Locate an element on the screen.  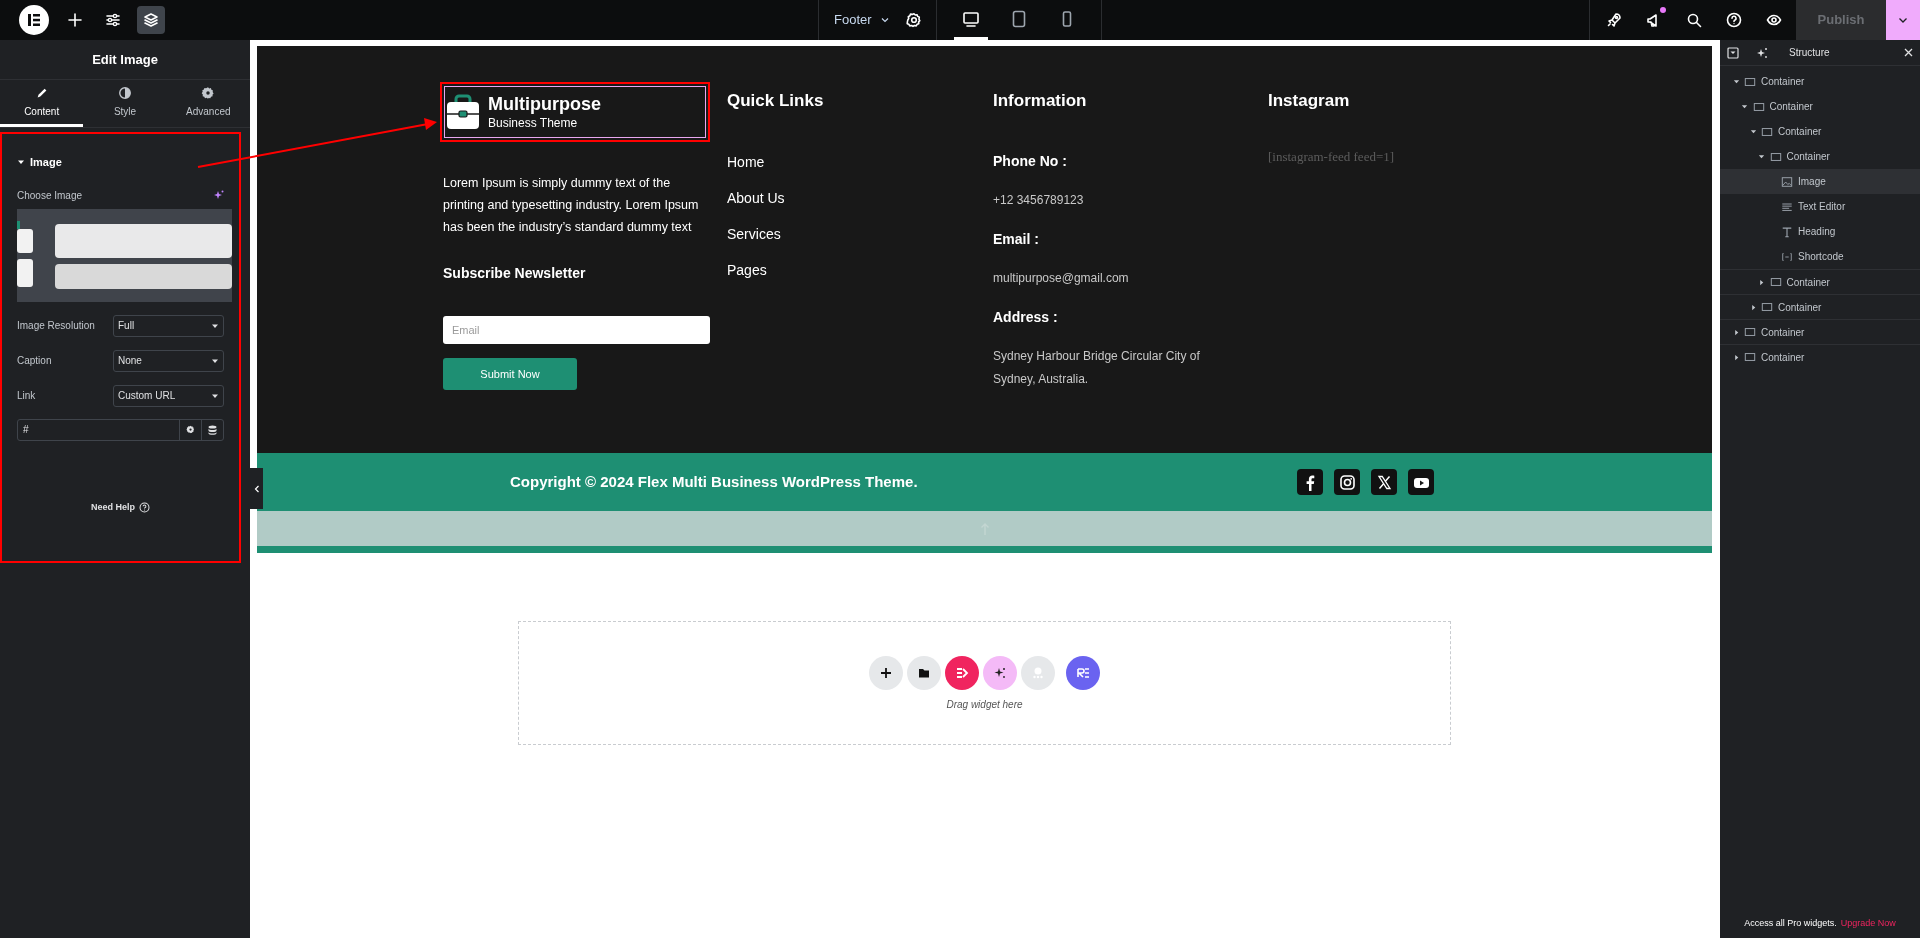
field-label: Choose Image is located at coordinates (50, 195).